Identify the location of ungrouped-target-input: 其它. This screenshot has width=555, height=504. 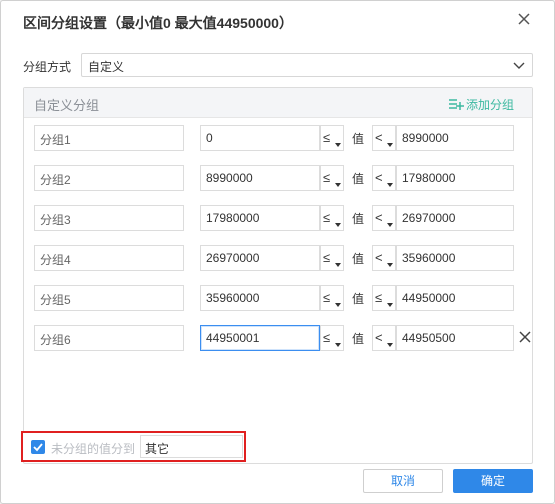
(191, 446).